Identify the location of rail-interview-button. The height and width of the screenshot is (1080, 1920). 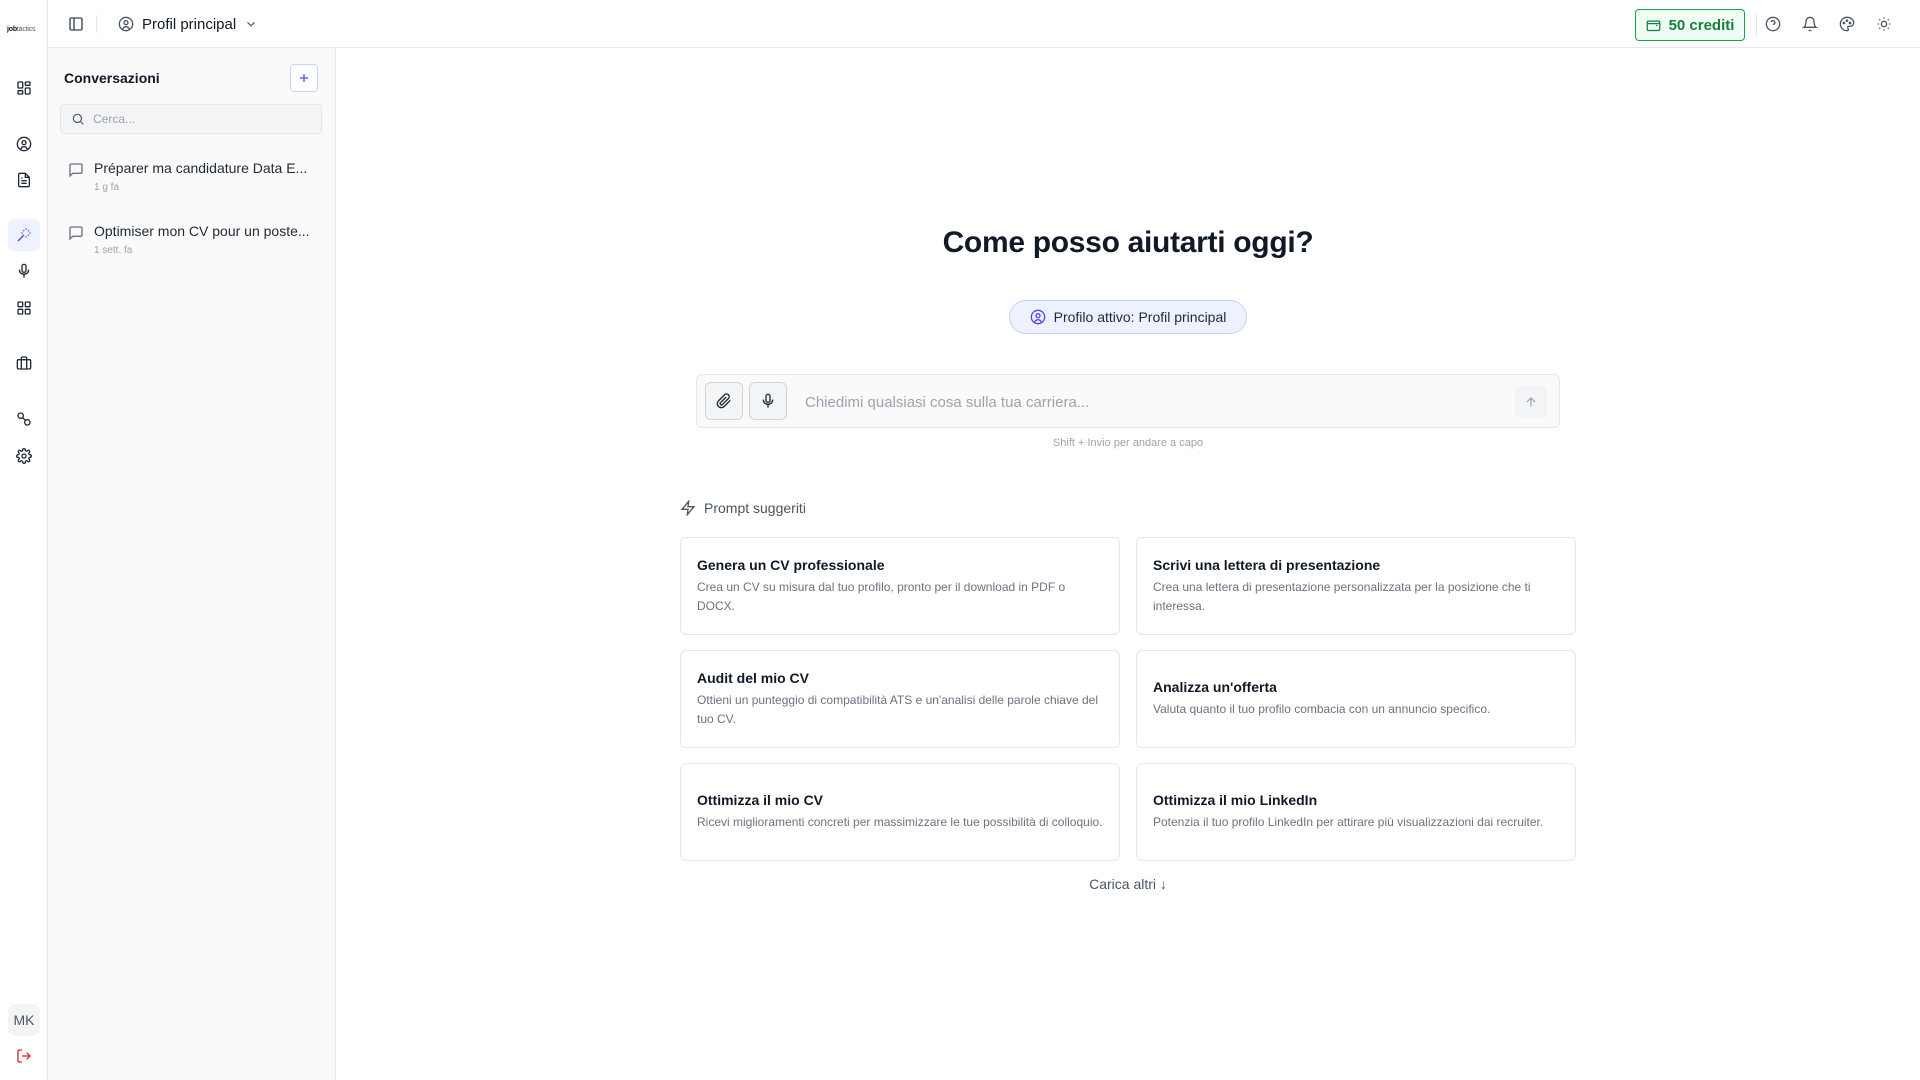
(24, 271).